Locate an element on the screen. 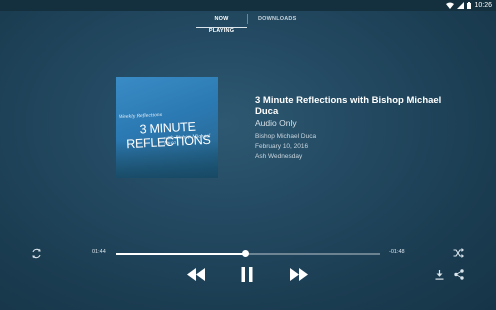 The height and width of the screenshot is (310, 496). pause-icon is located at coordinates (247, 274).